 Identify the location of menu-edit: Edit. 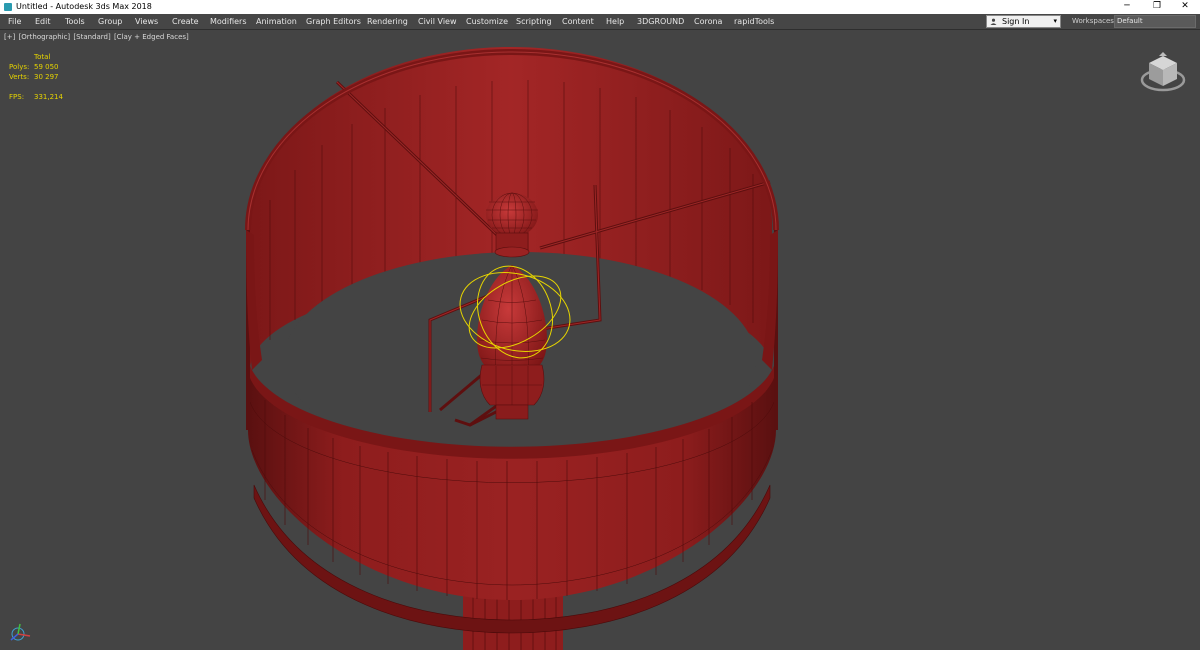
(43, 21).